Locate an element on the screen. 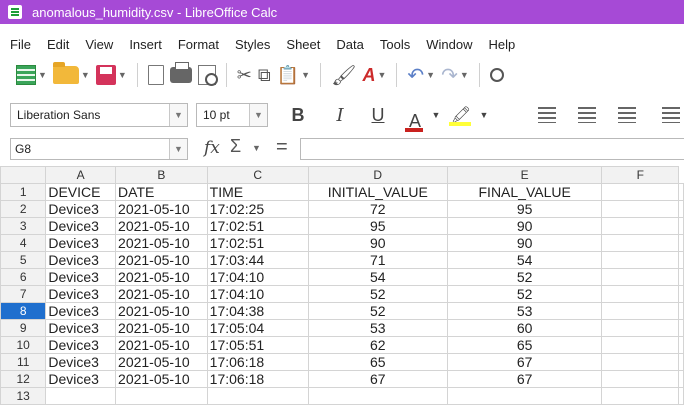  row-header: 7 is located at coordinates (23, 294).